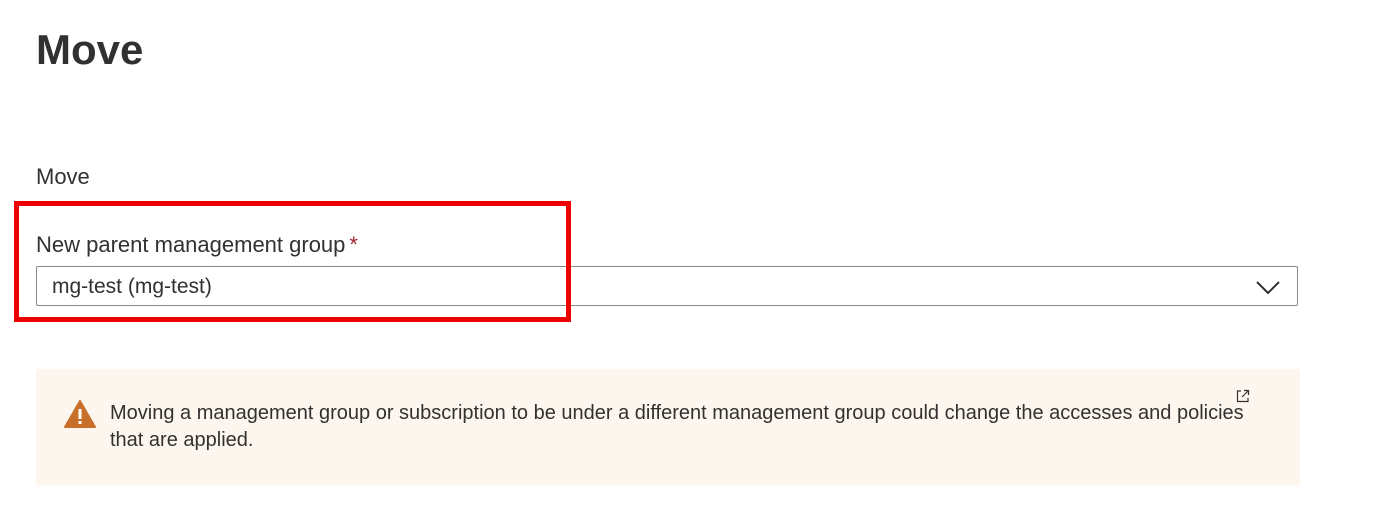 Image resolution: width=1380 pixels, height=530 pixels. I want to click on parent-group-selected-value: mg-test (mg-test), so click(132, 286).